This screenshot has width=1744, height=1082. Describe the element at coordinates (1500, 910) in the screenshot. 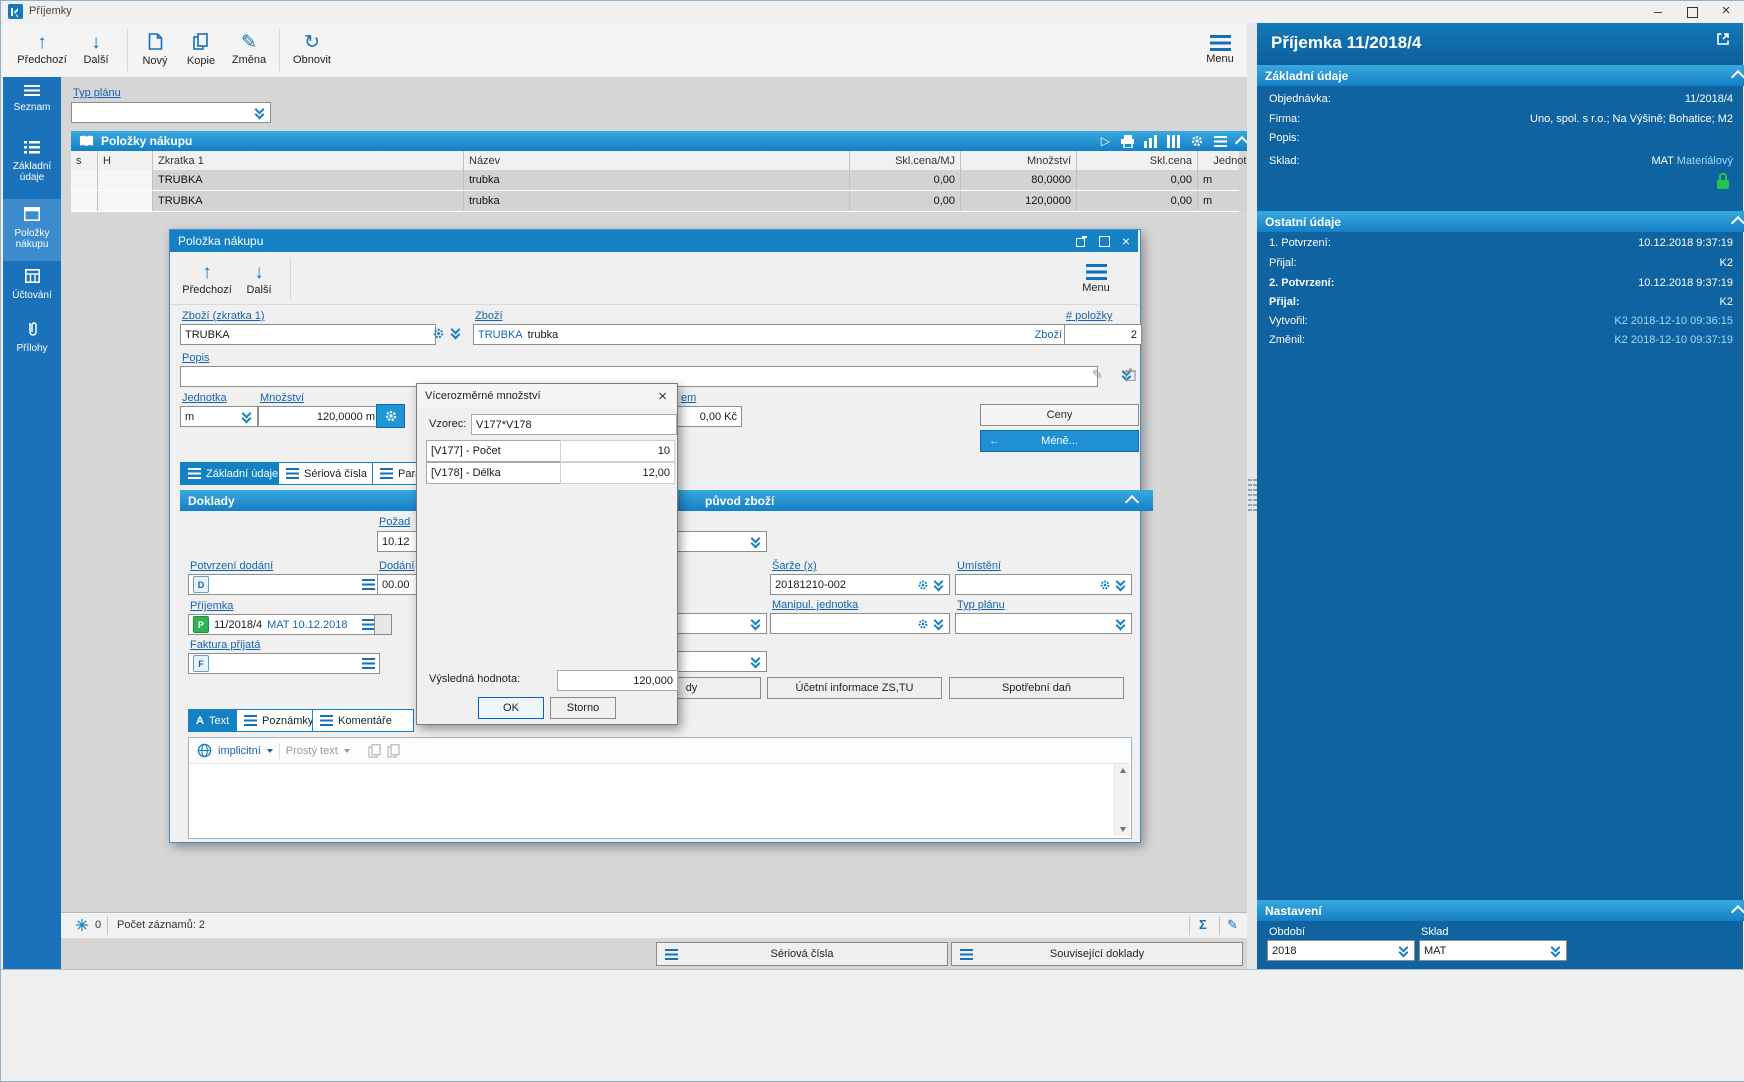

I see `section-nastaveni-header: Nastavení` at that location.